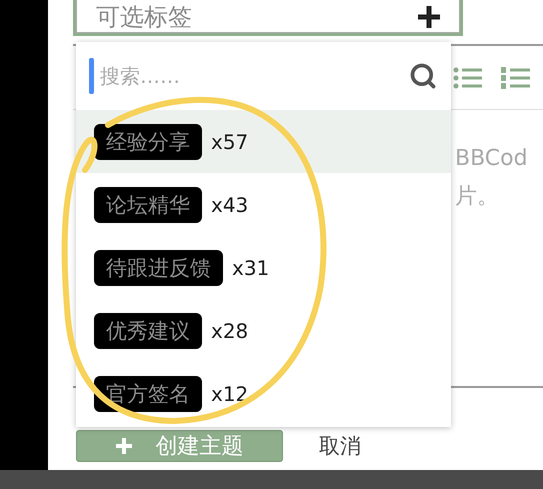 The height and width of the screenshot is (489, 543). What do you see at coordinates (423, 76) in the screenshot?
I see `search-icon` at bounding box center [423, 76].